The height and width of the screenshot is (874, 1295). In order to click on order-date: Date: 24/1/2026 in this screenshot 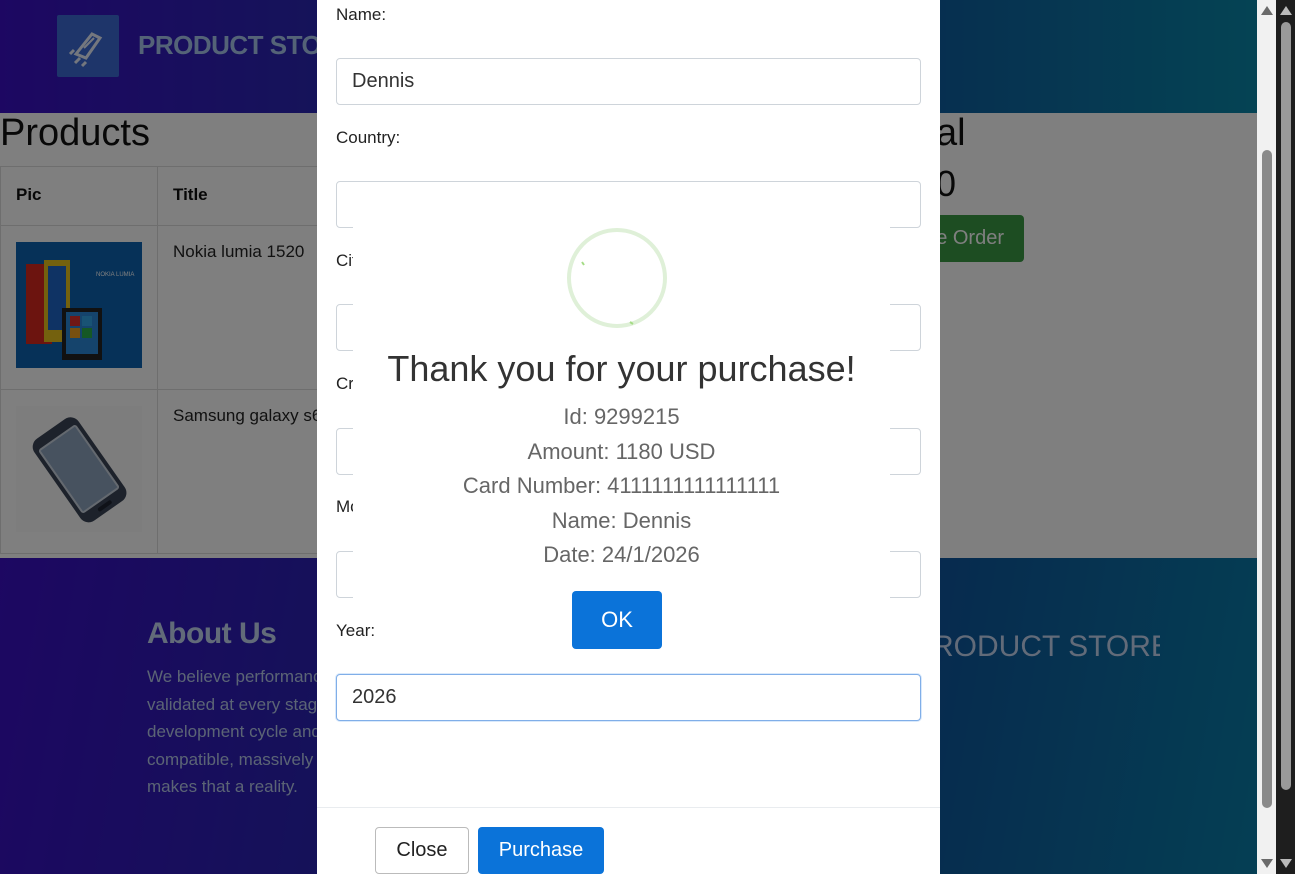, I will do `click(621, 554)`.